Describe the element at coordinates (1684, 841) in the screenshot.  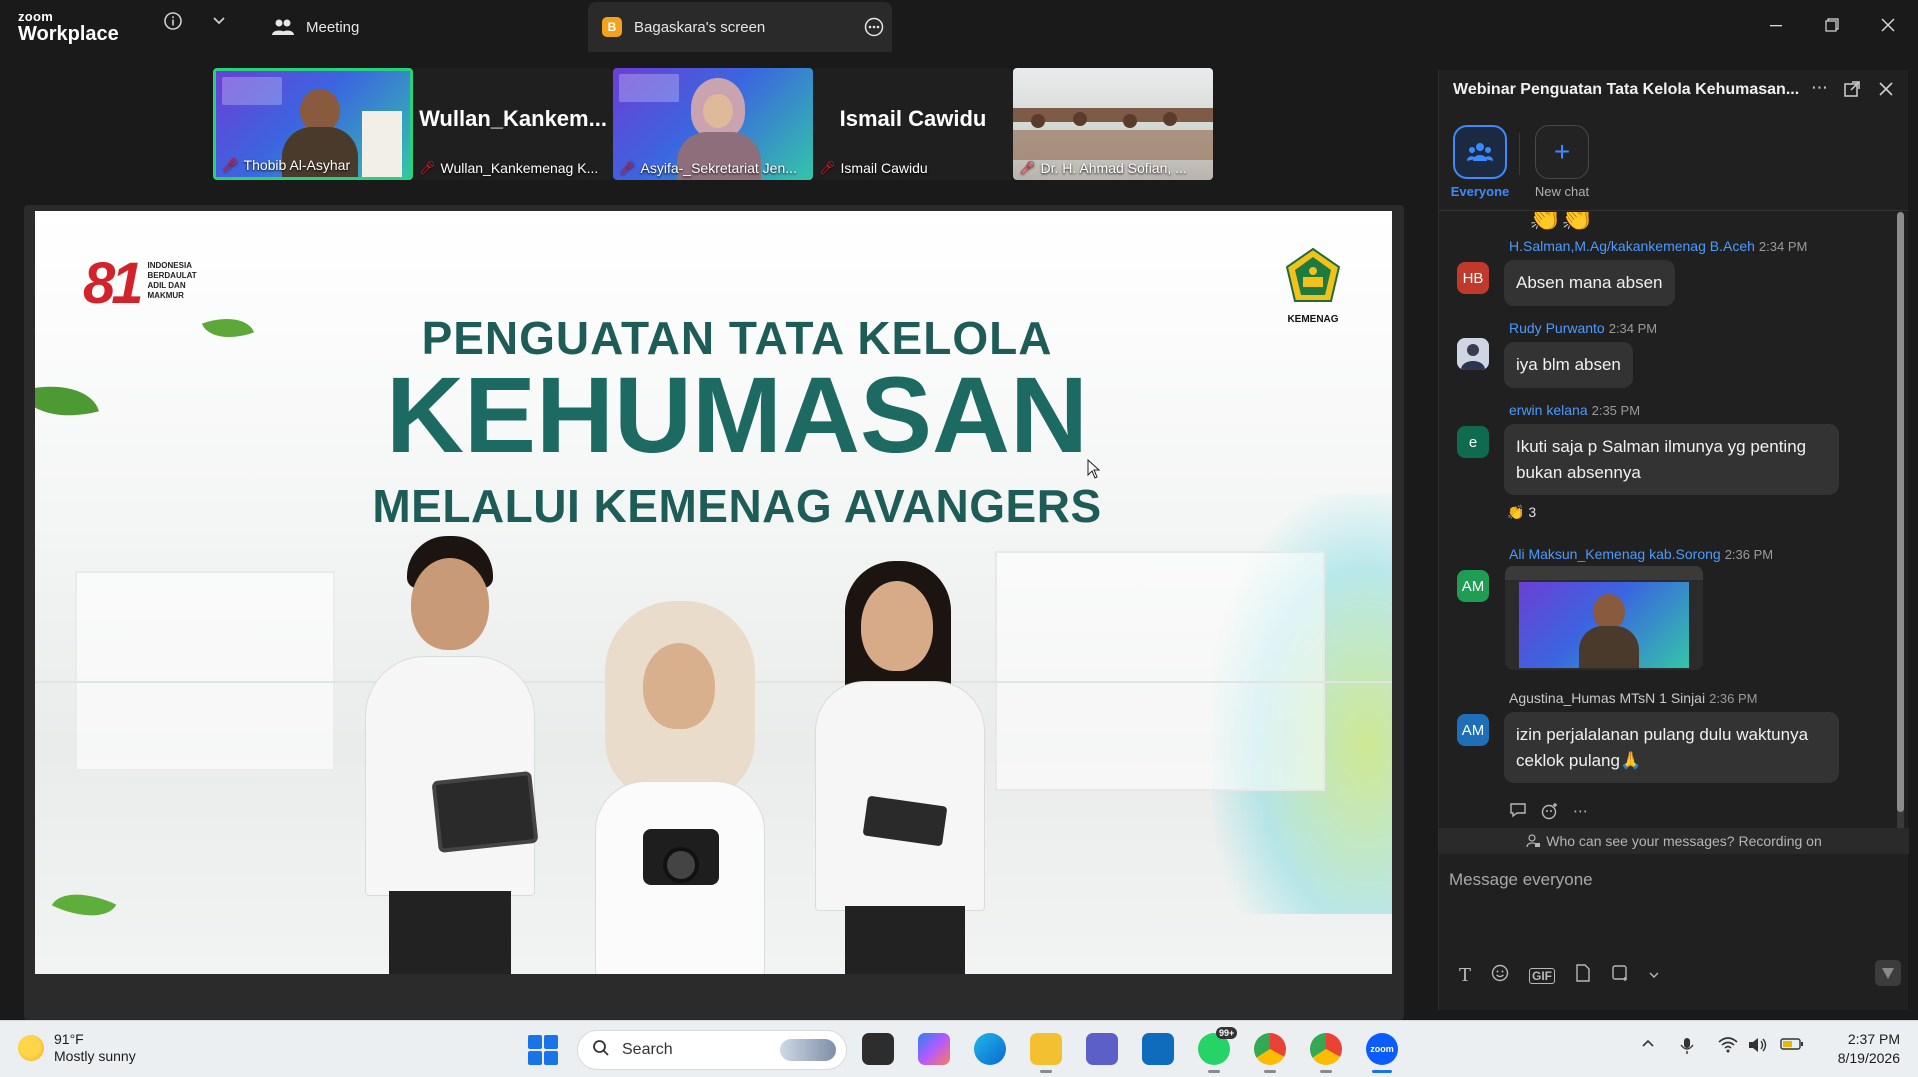
I see `privacy-notice-text: Who can see your messages? Recording on` at that location.